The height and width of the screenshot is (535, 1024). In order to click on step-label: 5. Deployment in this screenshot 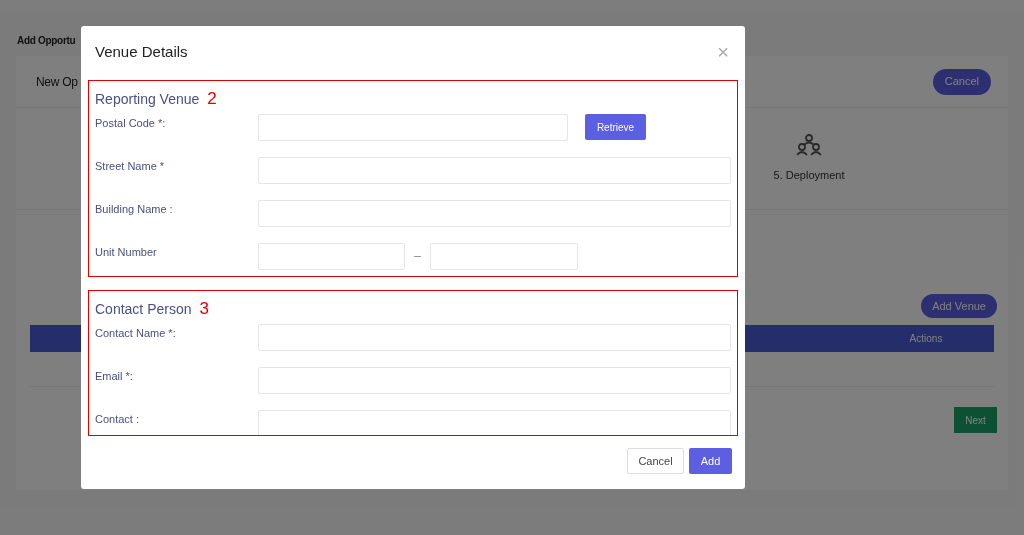, I will do `click(809, 176)`.